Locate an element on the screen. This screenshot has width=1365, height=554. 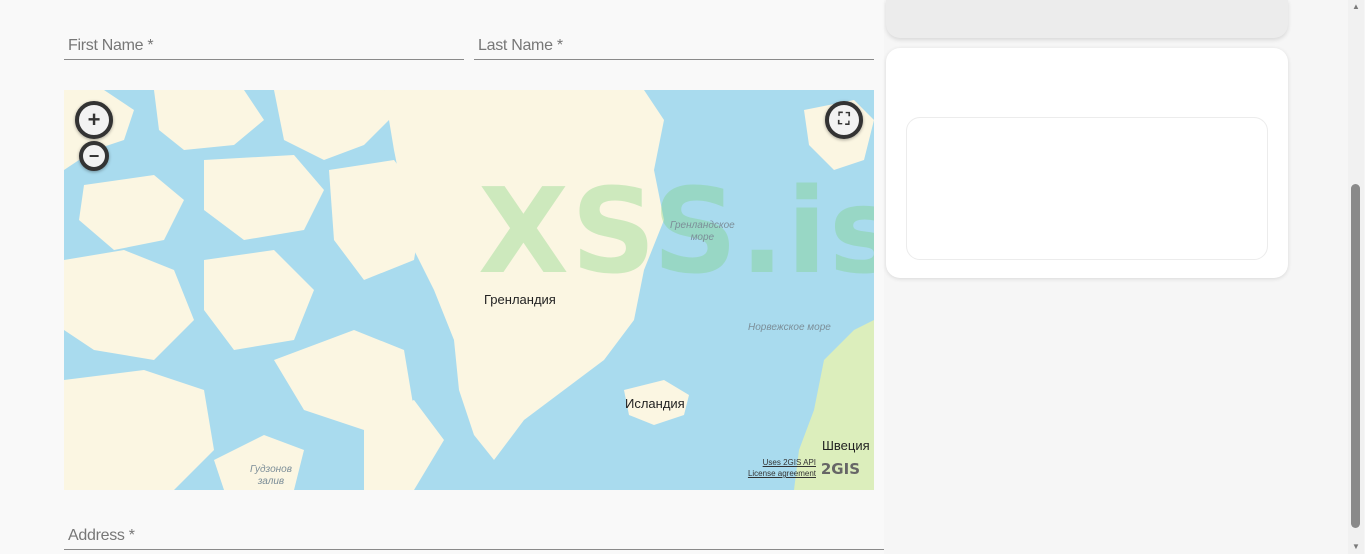
plus-icon: + is located at coordinates (94, 119).